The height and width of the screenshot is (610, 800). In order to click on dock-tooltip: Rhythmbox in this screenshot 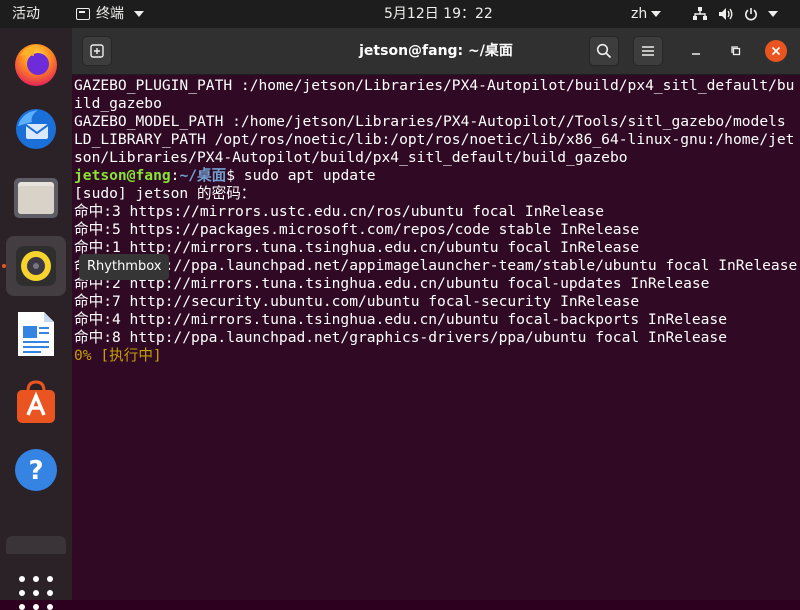, I will do `click(124, 267)`.